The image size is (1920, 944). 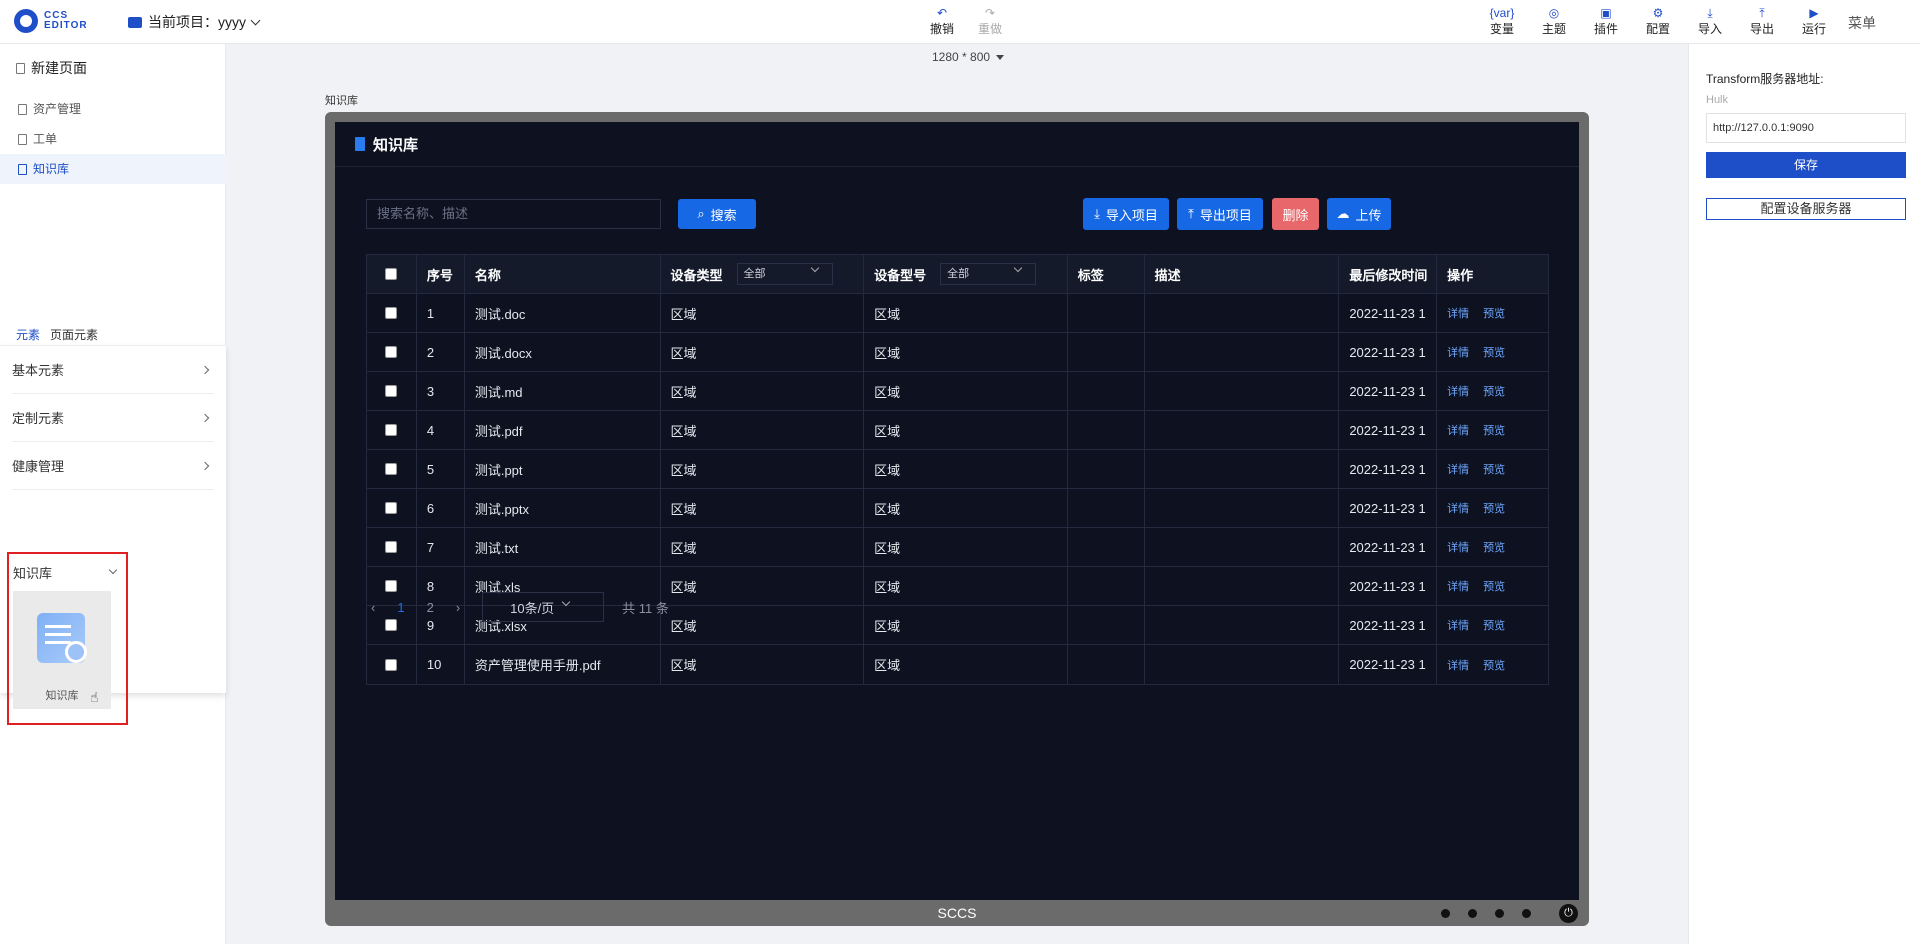 I want to click on prev-page-icon: ‹, so click(x=373, y=607).